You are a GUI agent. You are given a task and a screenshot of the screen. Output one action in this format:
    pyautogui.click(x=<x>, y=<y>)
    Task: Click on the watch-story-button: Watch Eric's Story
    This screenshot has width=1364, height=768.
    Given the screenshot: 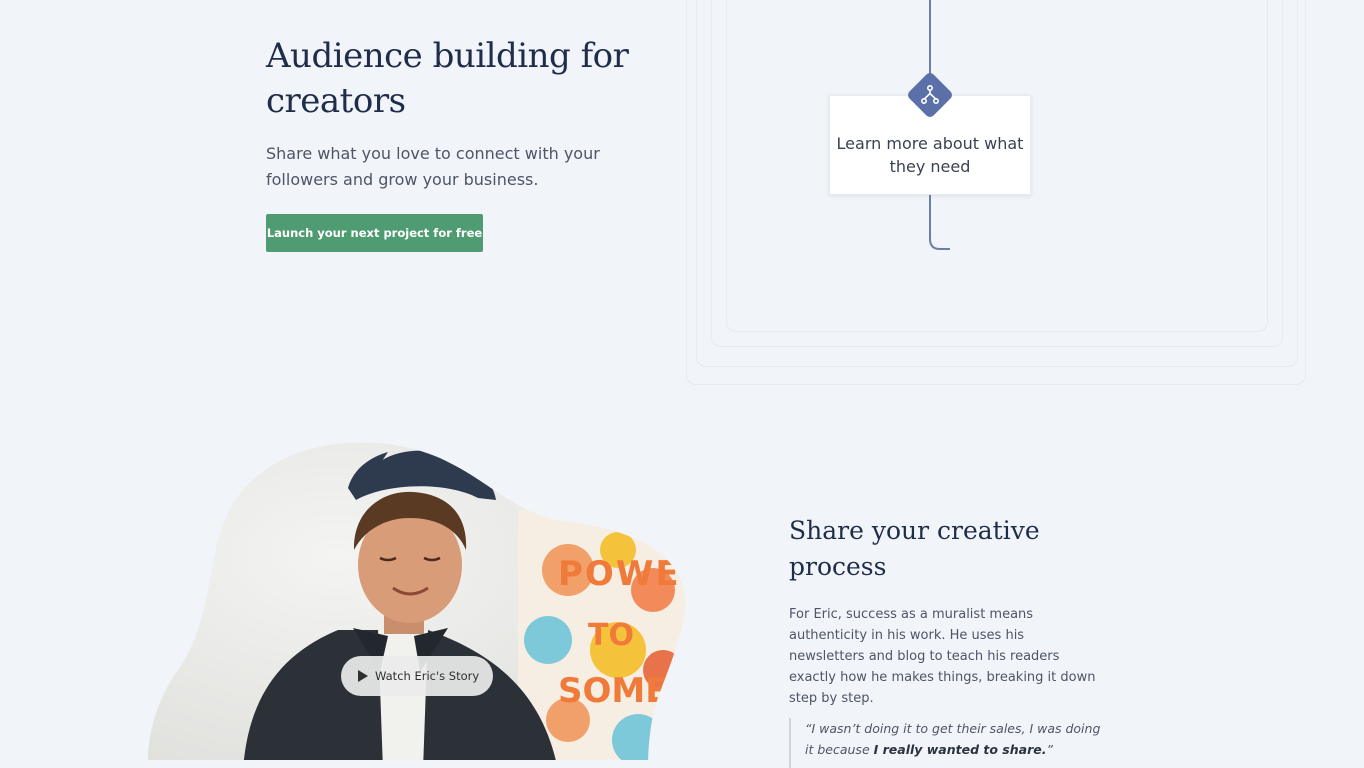 What is the action you would take?
    pyautogui.click(x=417, y=676)
    